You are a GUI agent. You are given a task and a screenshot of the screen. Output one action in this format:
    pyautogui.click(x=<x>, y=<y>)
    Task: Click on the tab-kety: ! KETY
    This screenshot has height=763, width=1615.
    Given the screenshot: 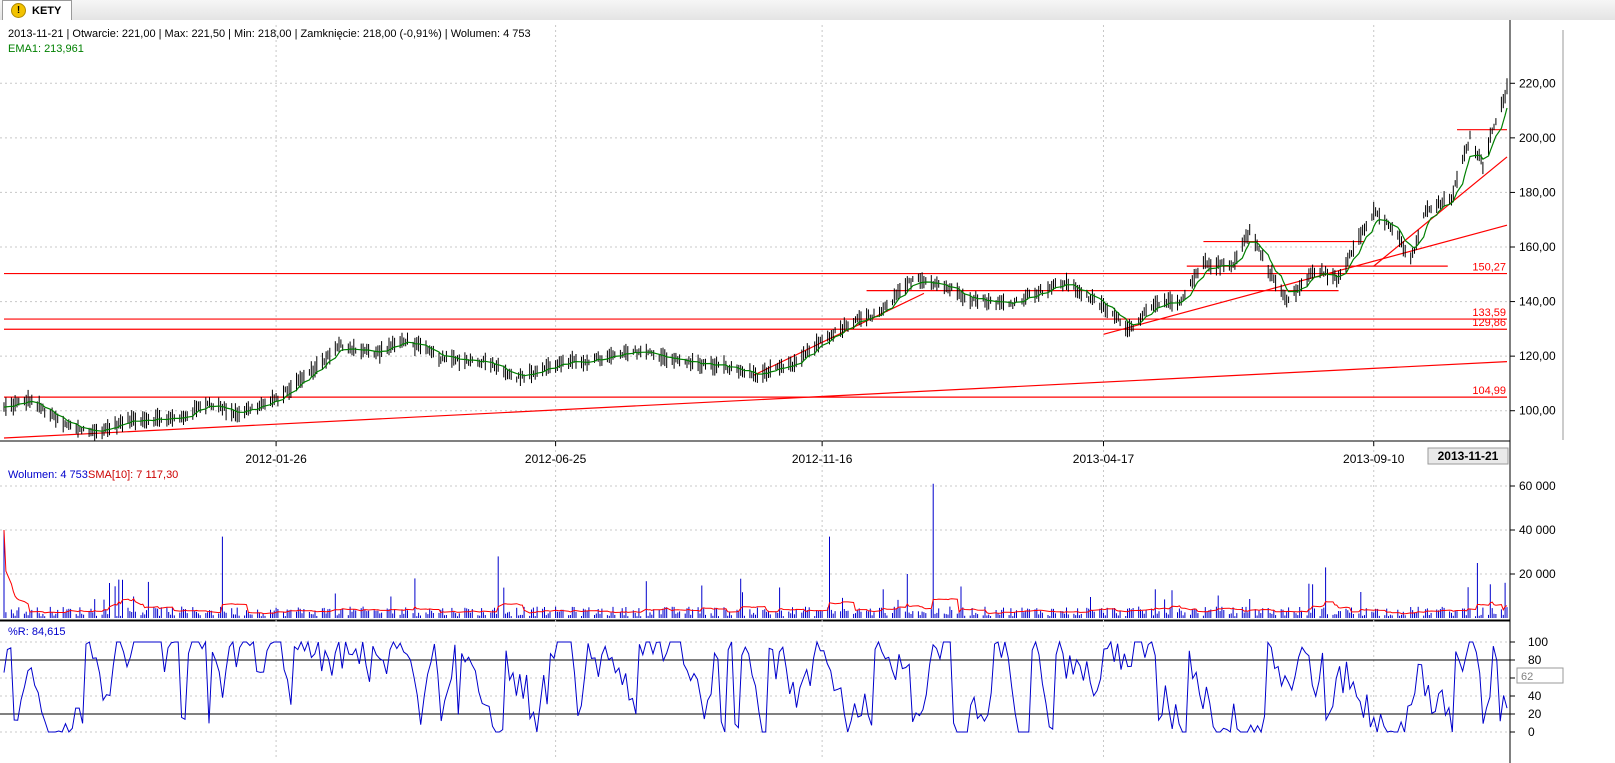 What is the action you would take?
    pyautogui.click(x=37, y=10)
    